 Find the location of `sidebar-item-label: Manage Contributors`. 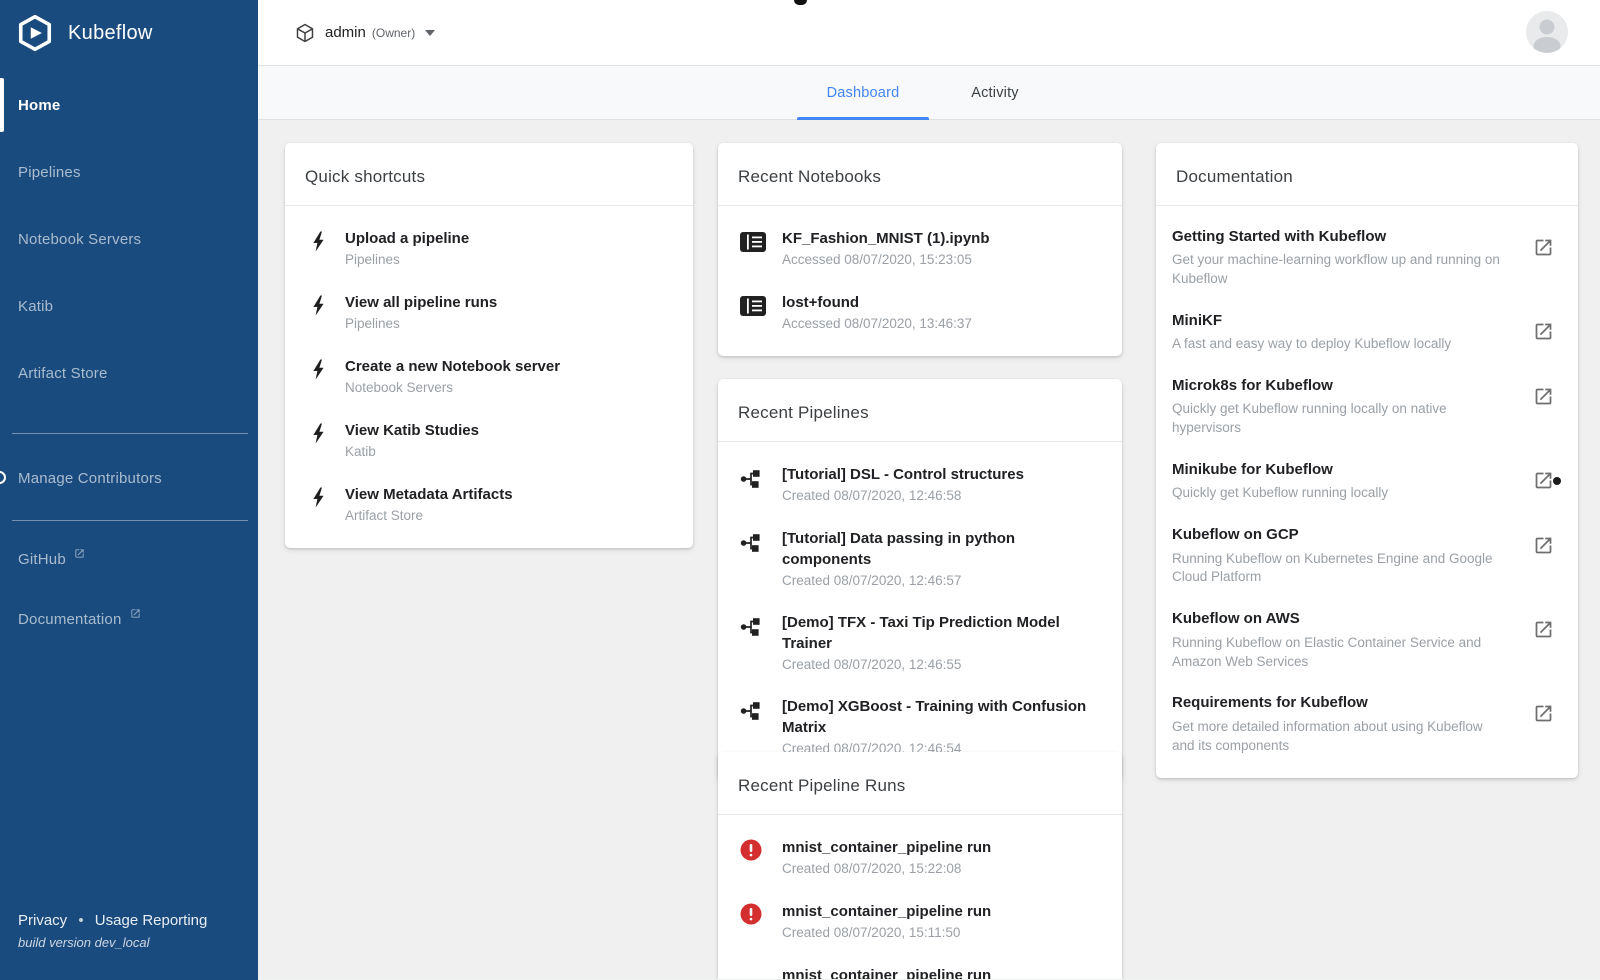

sidebar-item-label: Manage Contributors is located at coordinates (90, 478).